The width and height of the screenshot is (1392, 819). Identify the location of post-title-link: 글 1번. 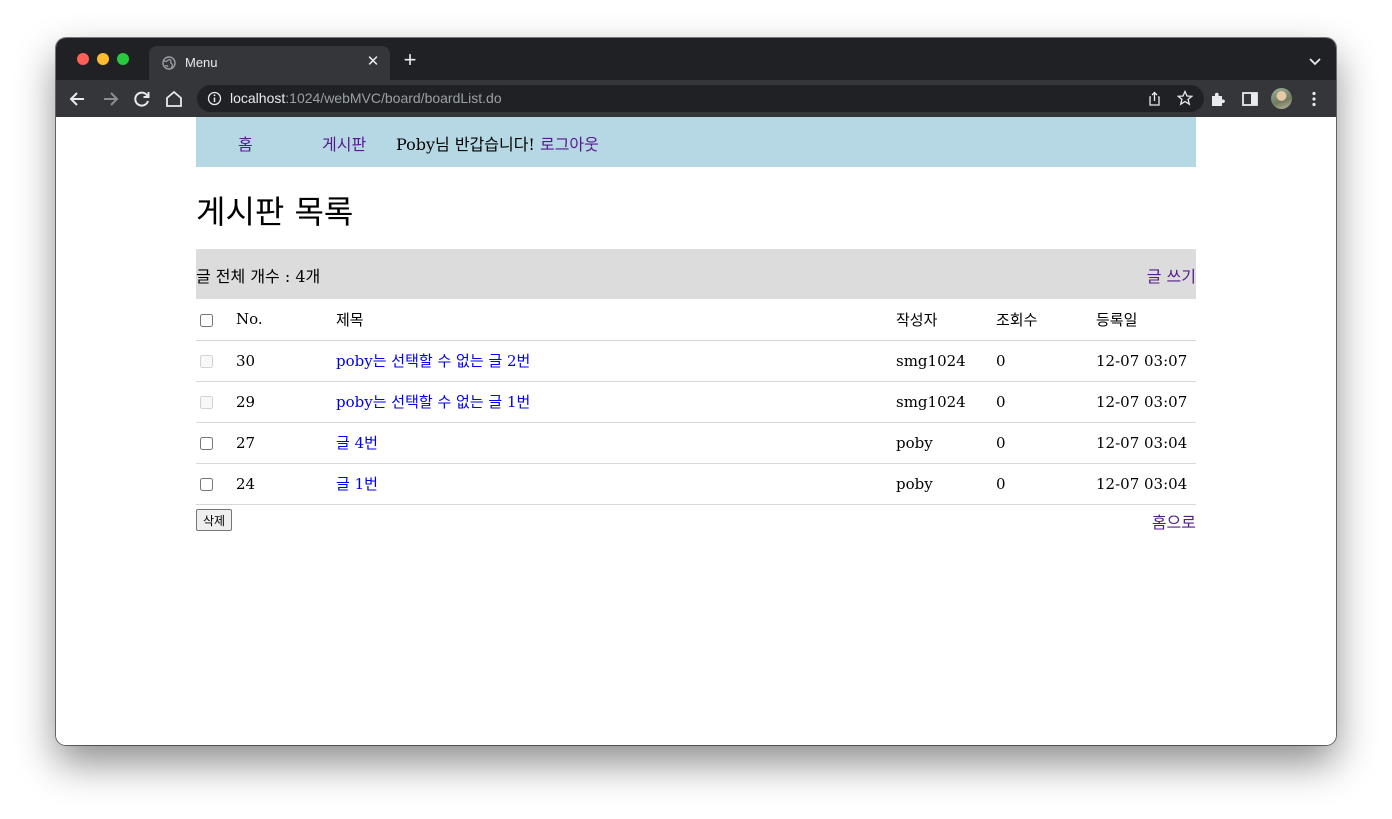
(357, 484).